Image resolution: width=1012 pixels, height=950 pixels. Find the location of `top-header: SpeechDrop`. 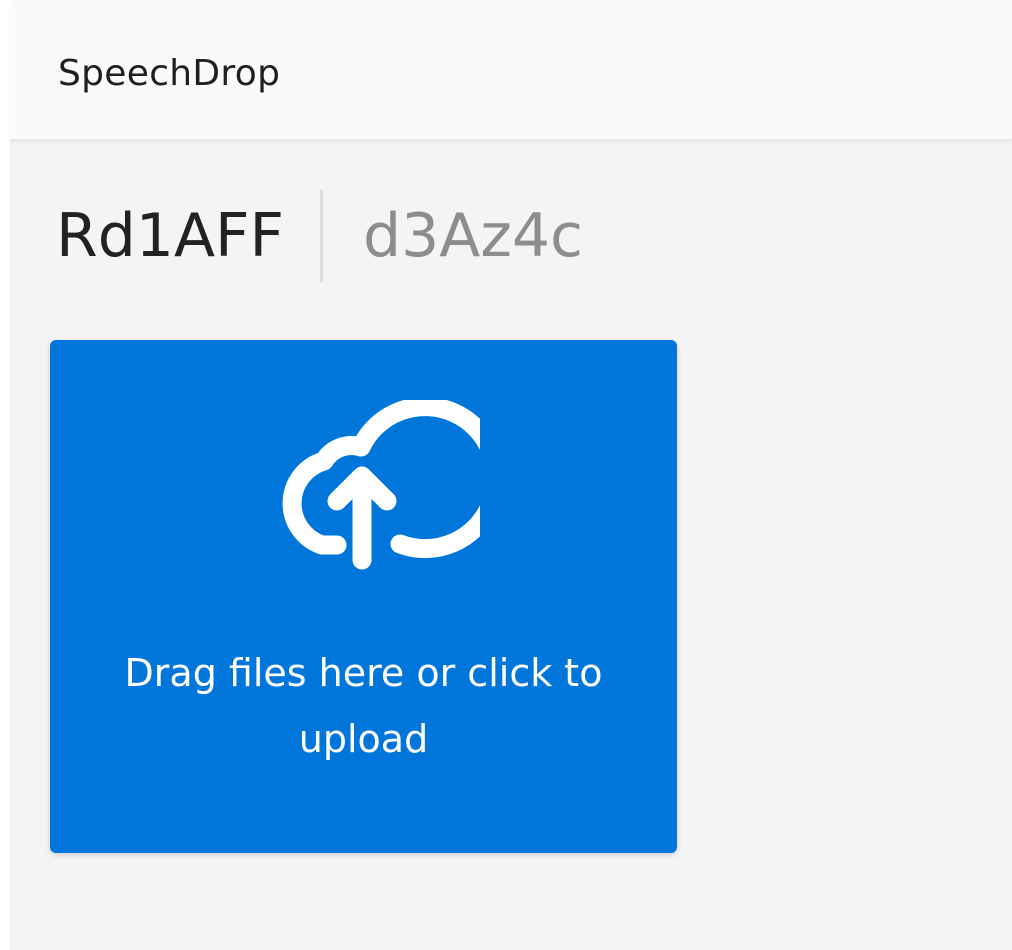

top-header: SpeechDrop is located at coordinates (511, 70).